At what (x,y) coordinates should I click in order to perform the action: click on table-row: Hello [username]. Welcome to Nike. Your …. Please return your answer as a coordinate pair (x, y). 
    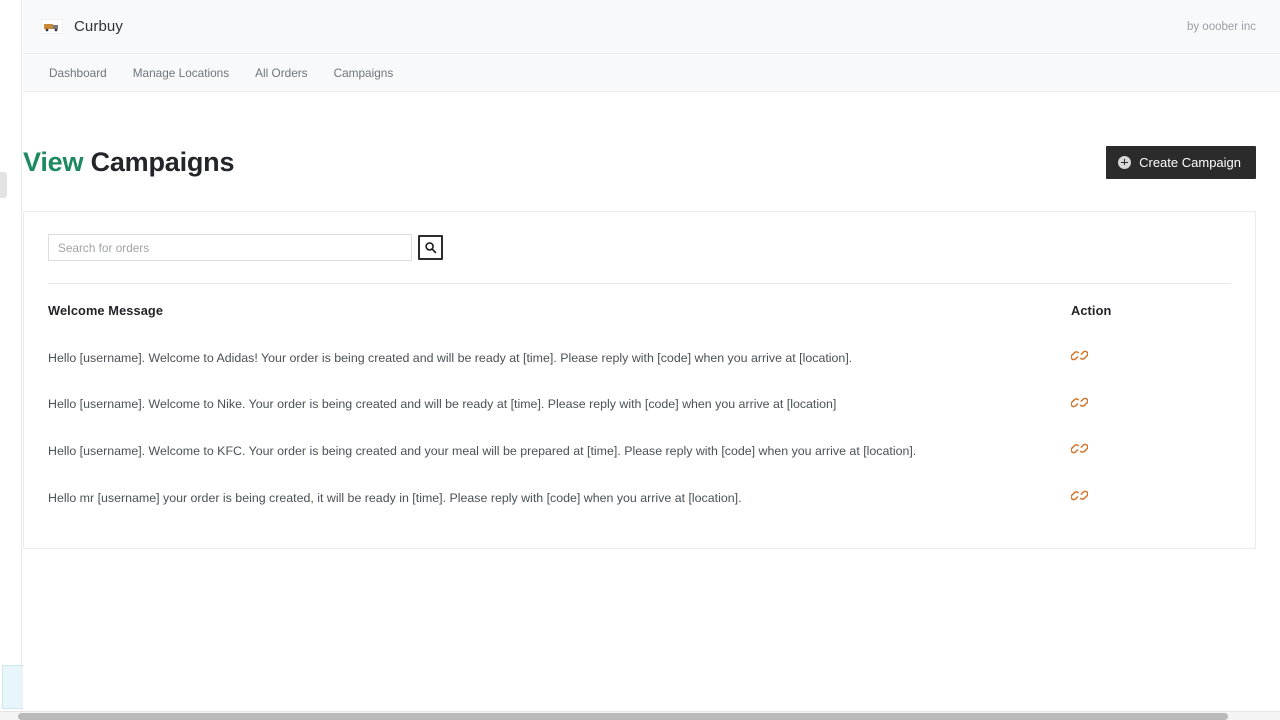
    Looking at the image, I should click on (639, 405).